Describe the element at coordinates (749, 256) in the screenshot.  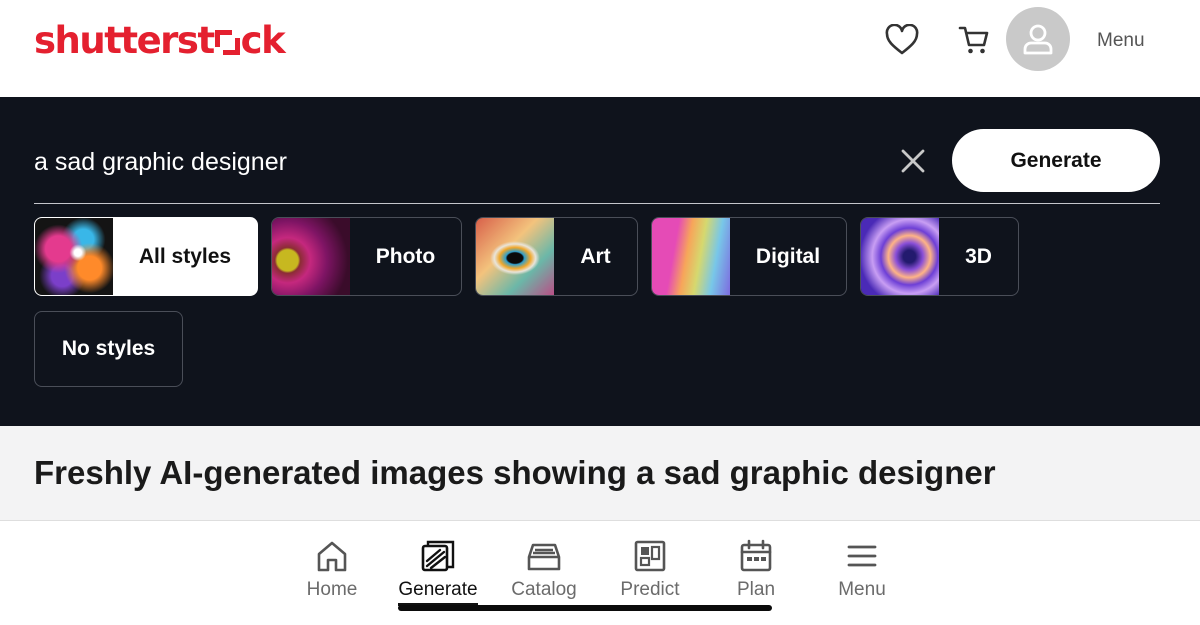
I see `style-chip-digital: Digital` at that location.